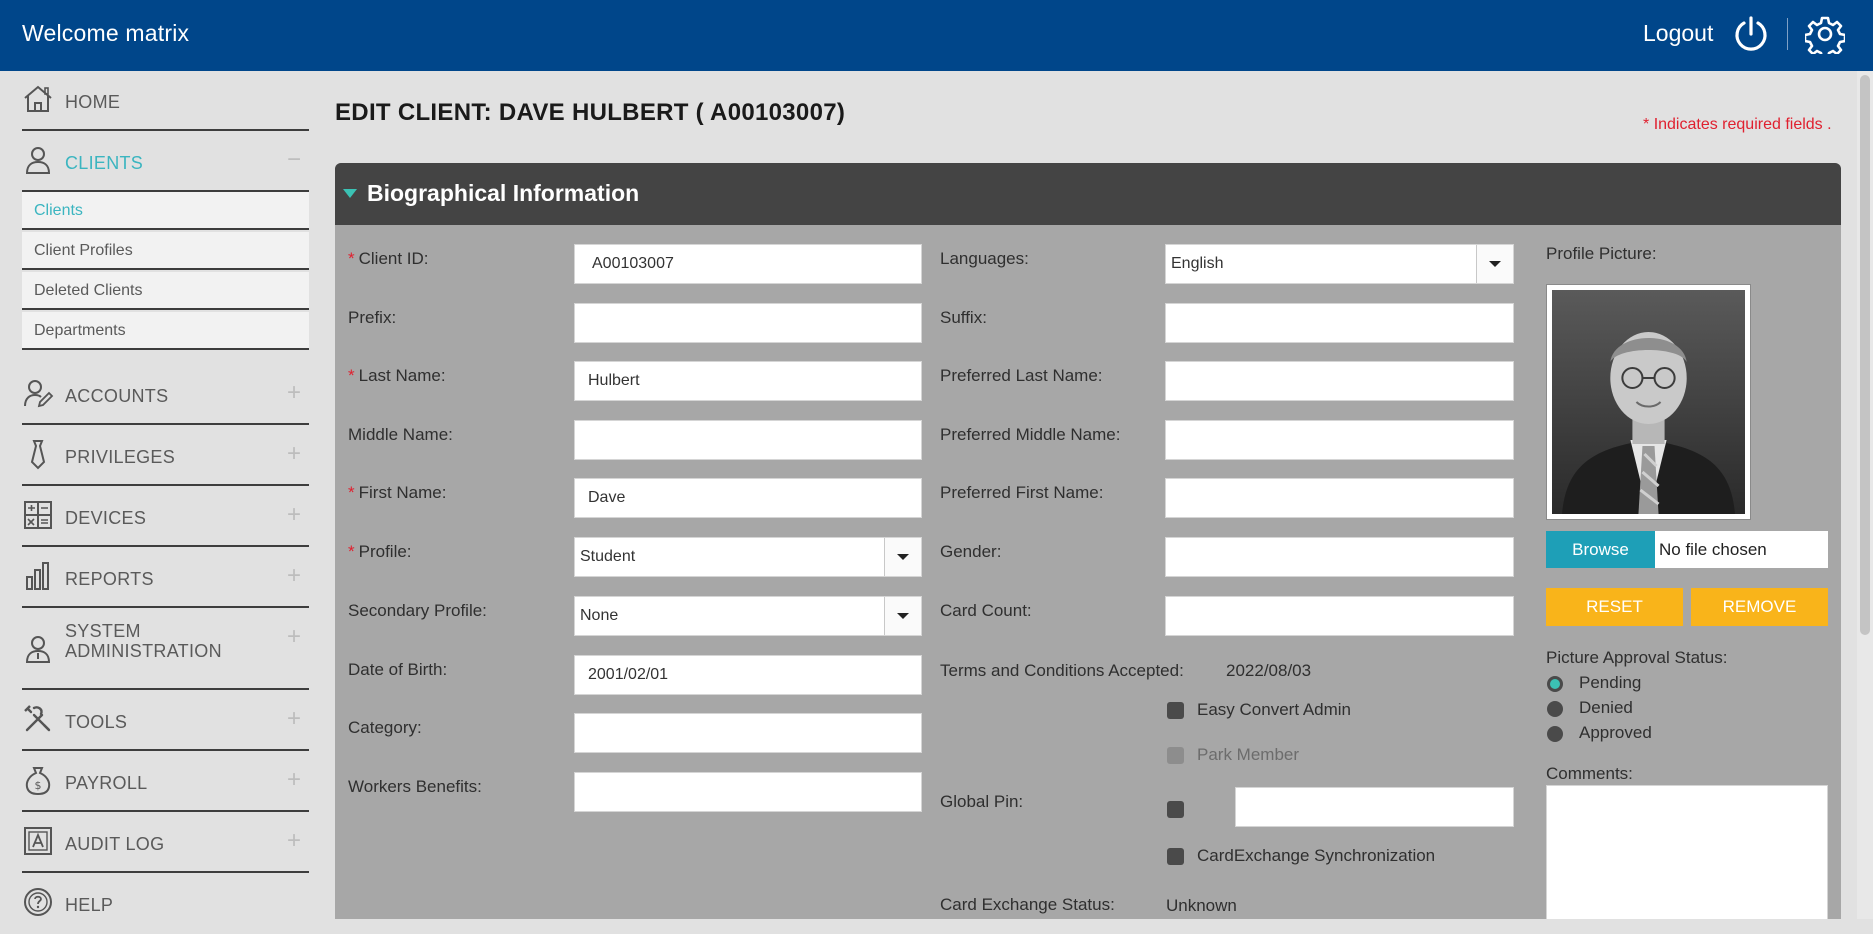 The width and height of the screenshot is (1873, 934). I want to click on comments-textarea, so click(1687, 852).